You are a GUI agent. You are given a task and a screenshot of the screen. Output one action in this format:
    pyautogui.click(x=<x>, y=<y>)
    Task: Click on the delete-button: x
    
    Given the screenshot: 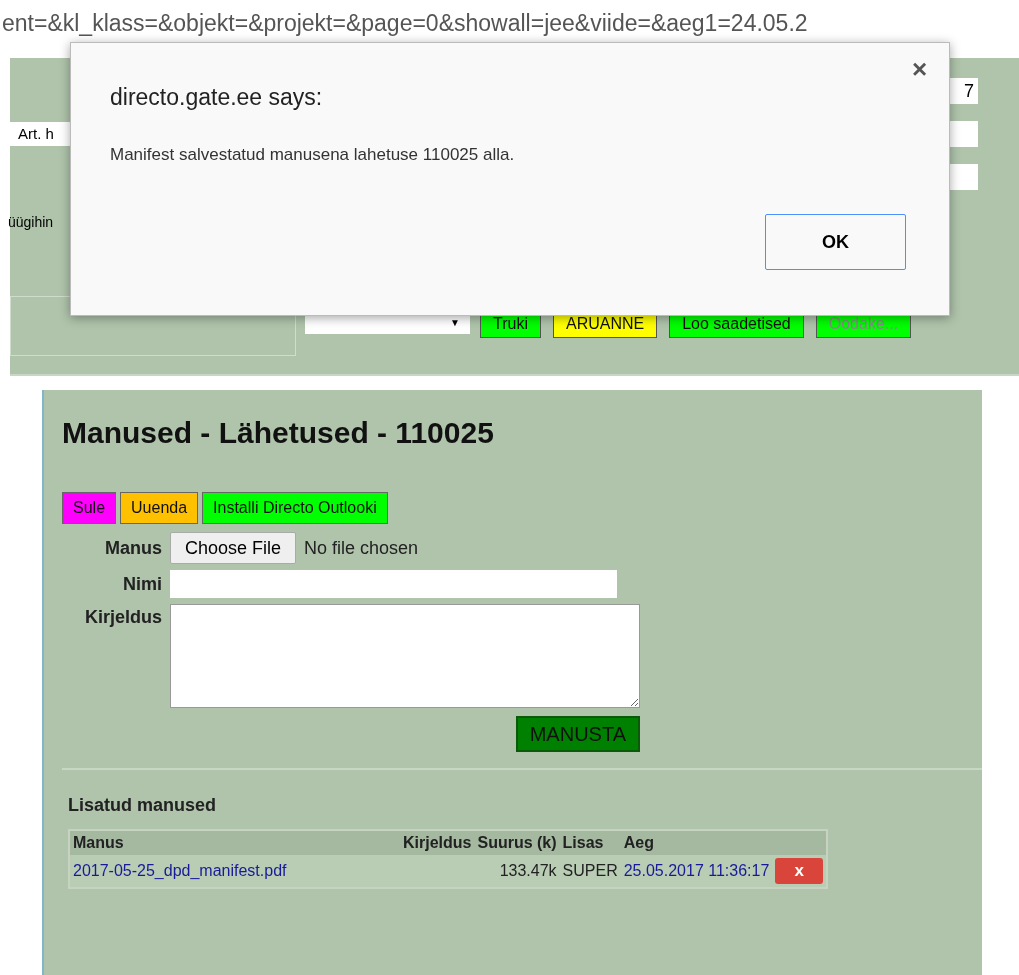 What is the action you would take?
    pyautogui.click(x=799, y=871)
    